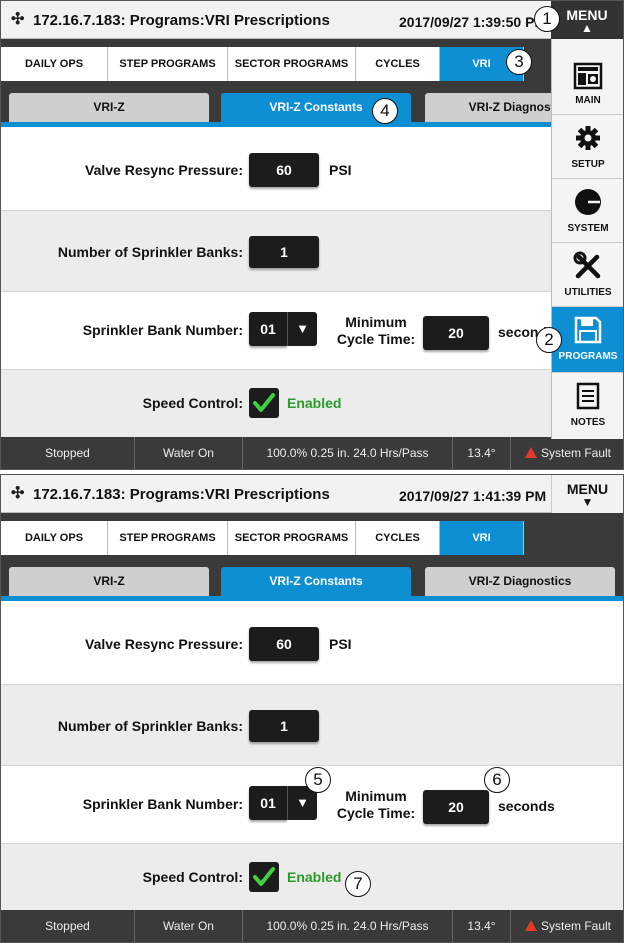 Image resolution: width=624 pixels, height=943 pixels. I want to click on side-menu-system: SYSTEM, so click(587, 211).